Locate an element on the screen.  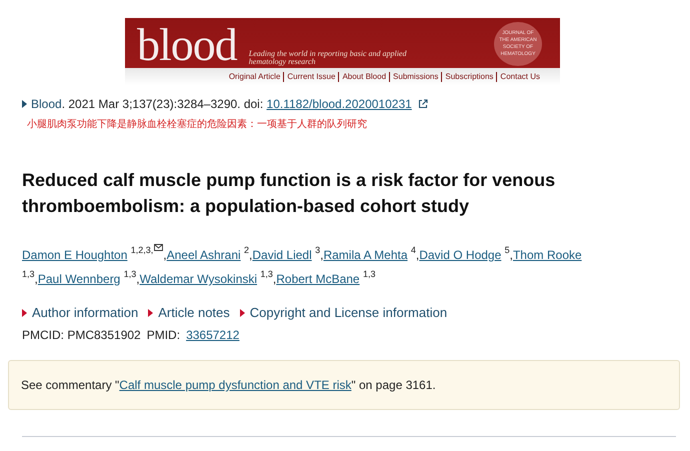
journal-logo: blood is located at coordinates (187, 45).